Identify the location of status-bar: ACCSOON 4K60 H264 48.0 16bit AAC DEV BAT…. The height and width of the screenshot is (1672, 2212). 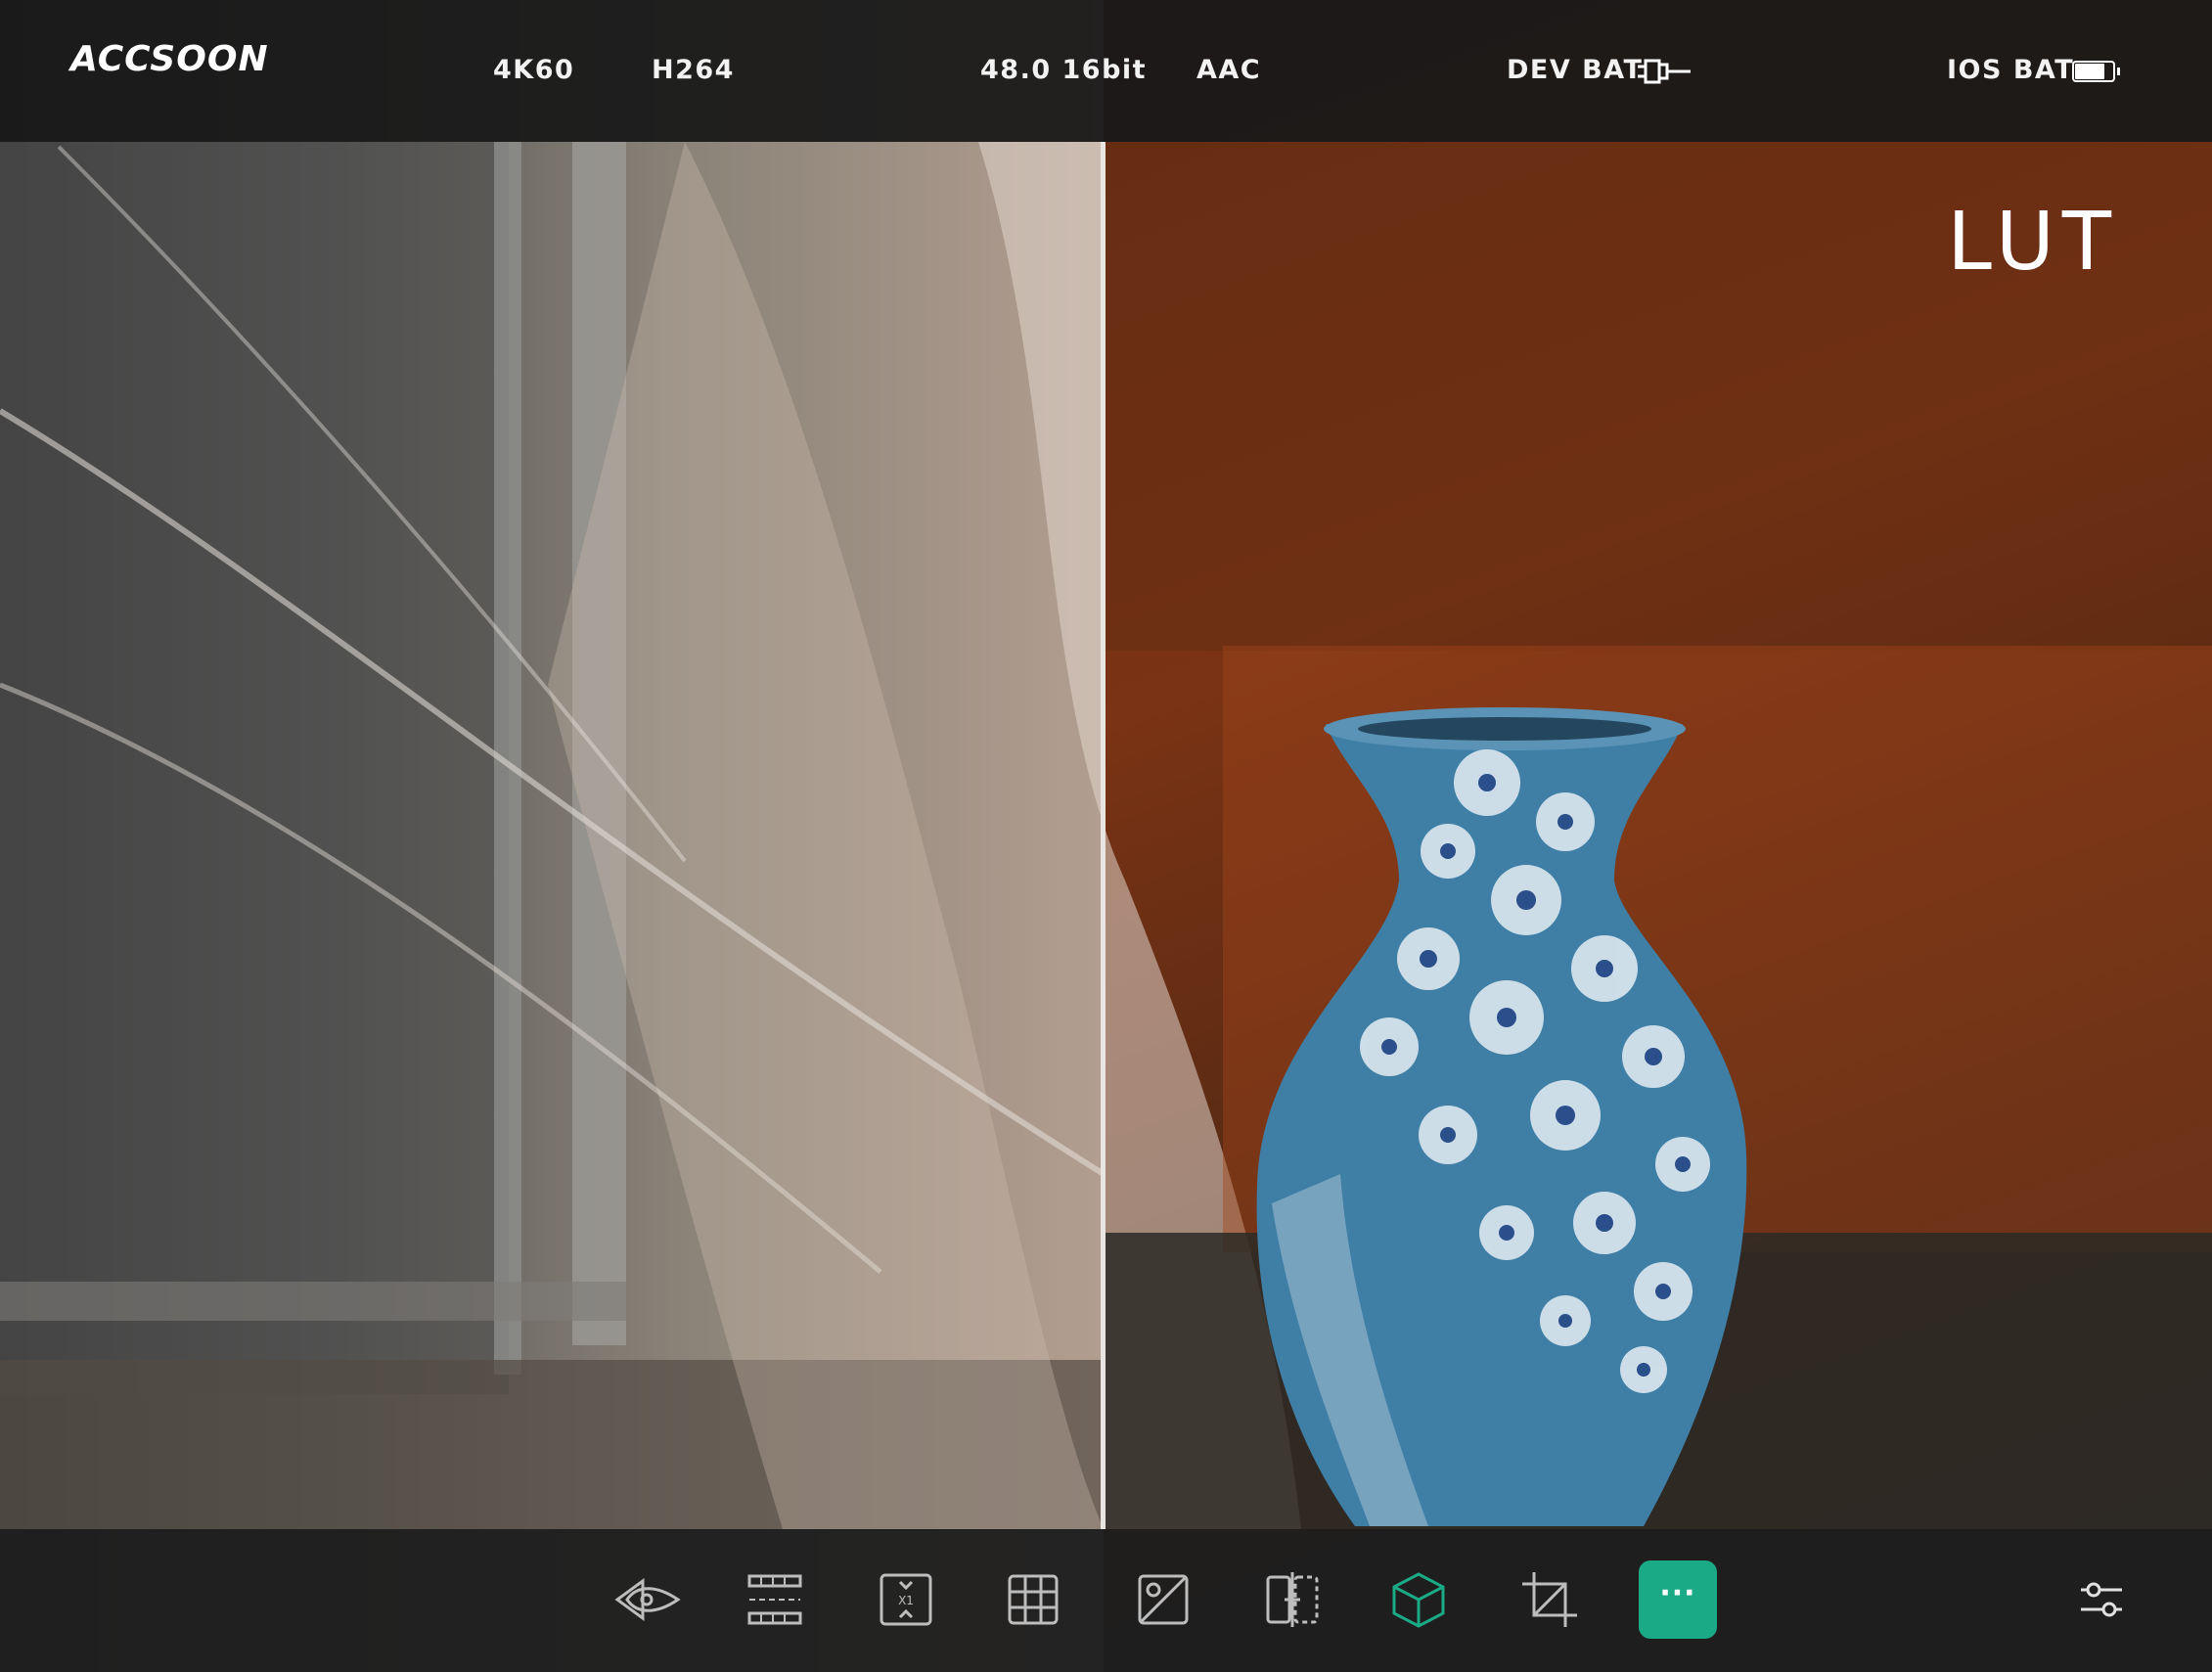
(1106, 71).